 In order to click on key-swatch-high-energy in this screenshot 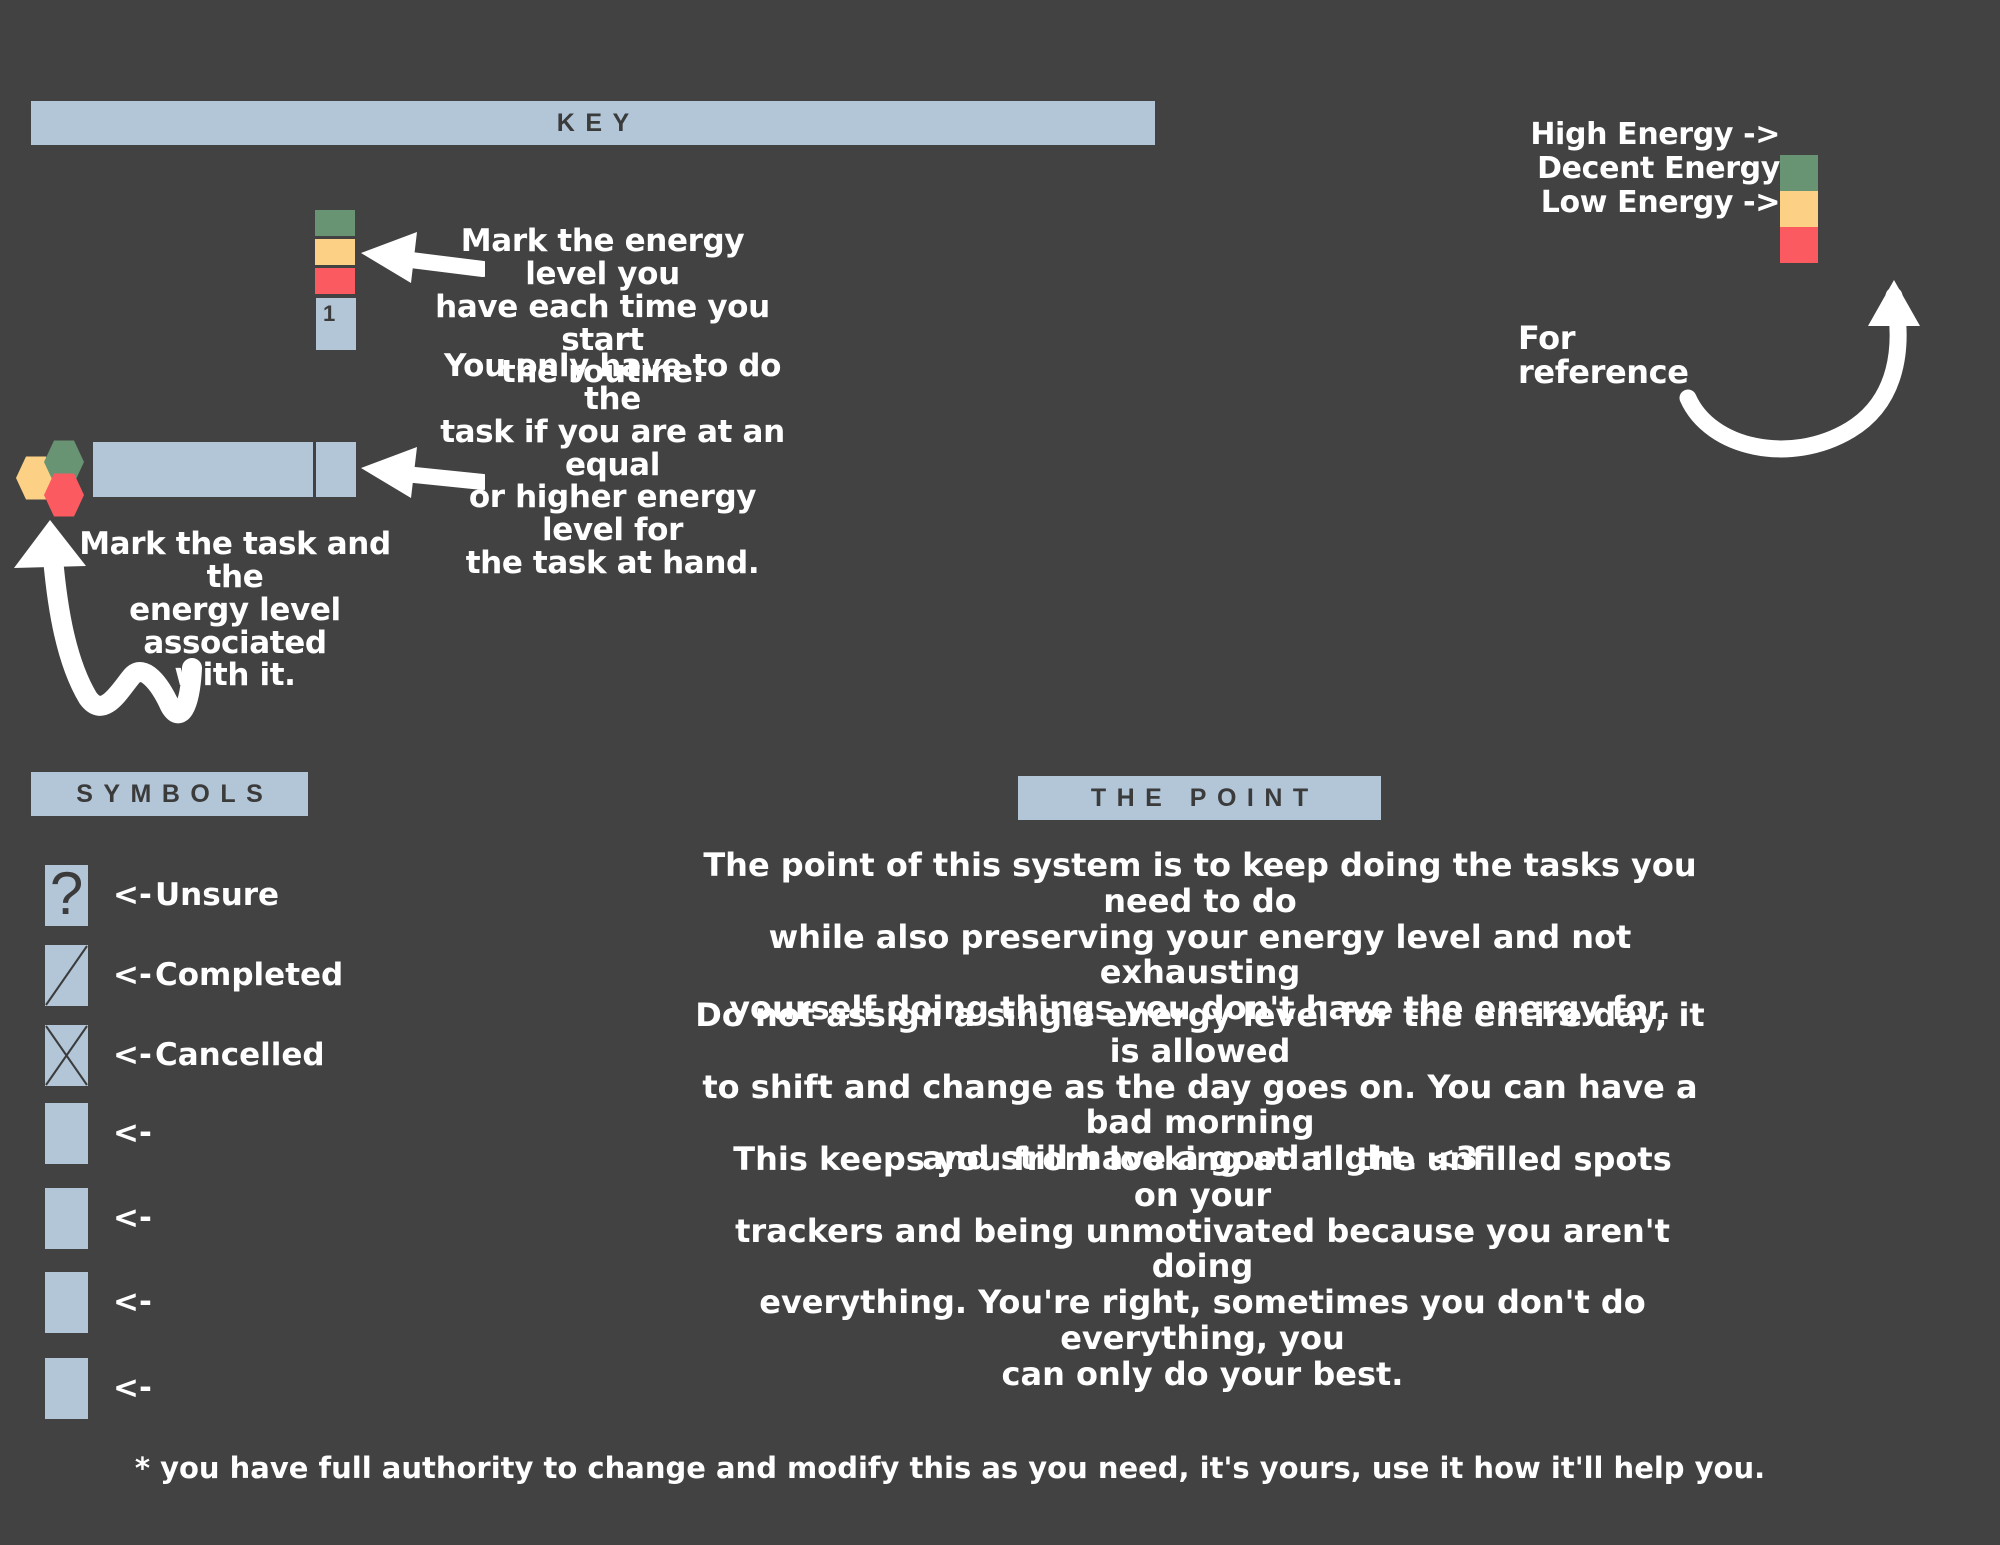, I will do `click(335, 223)`.